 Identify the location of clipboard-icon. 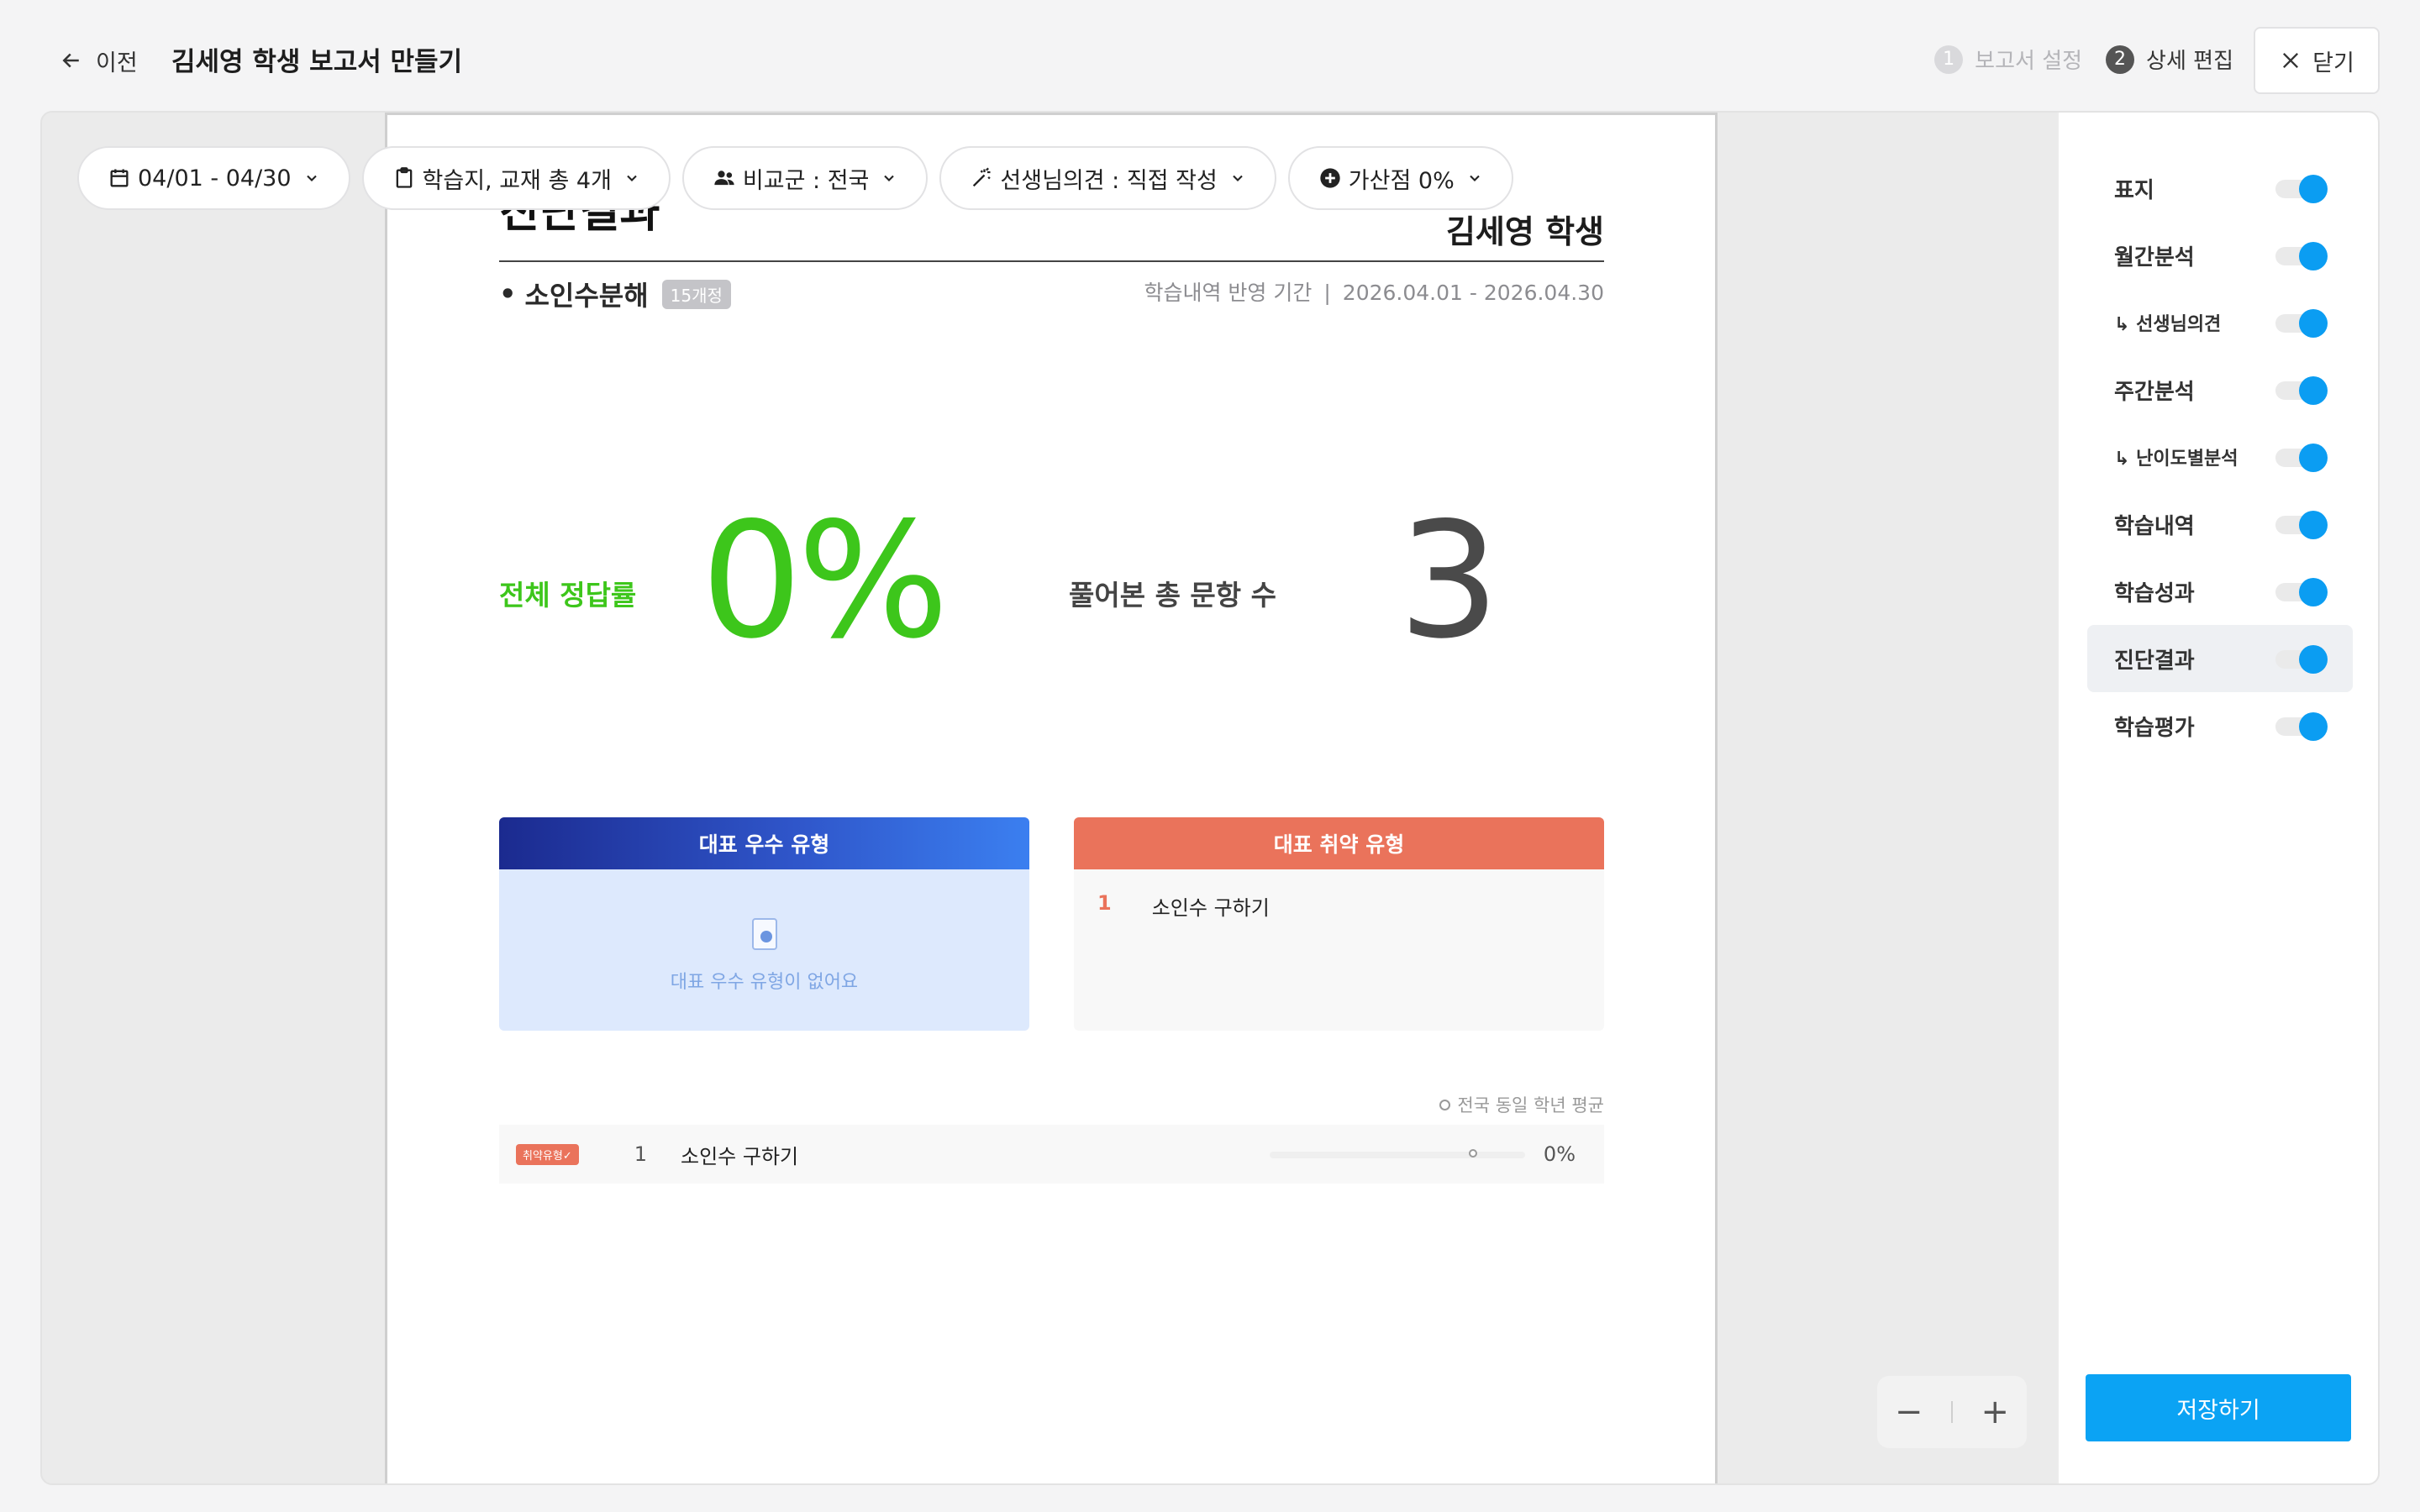
(404, 177).